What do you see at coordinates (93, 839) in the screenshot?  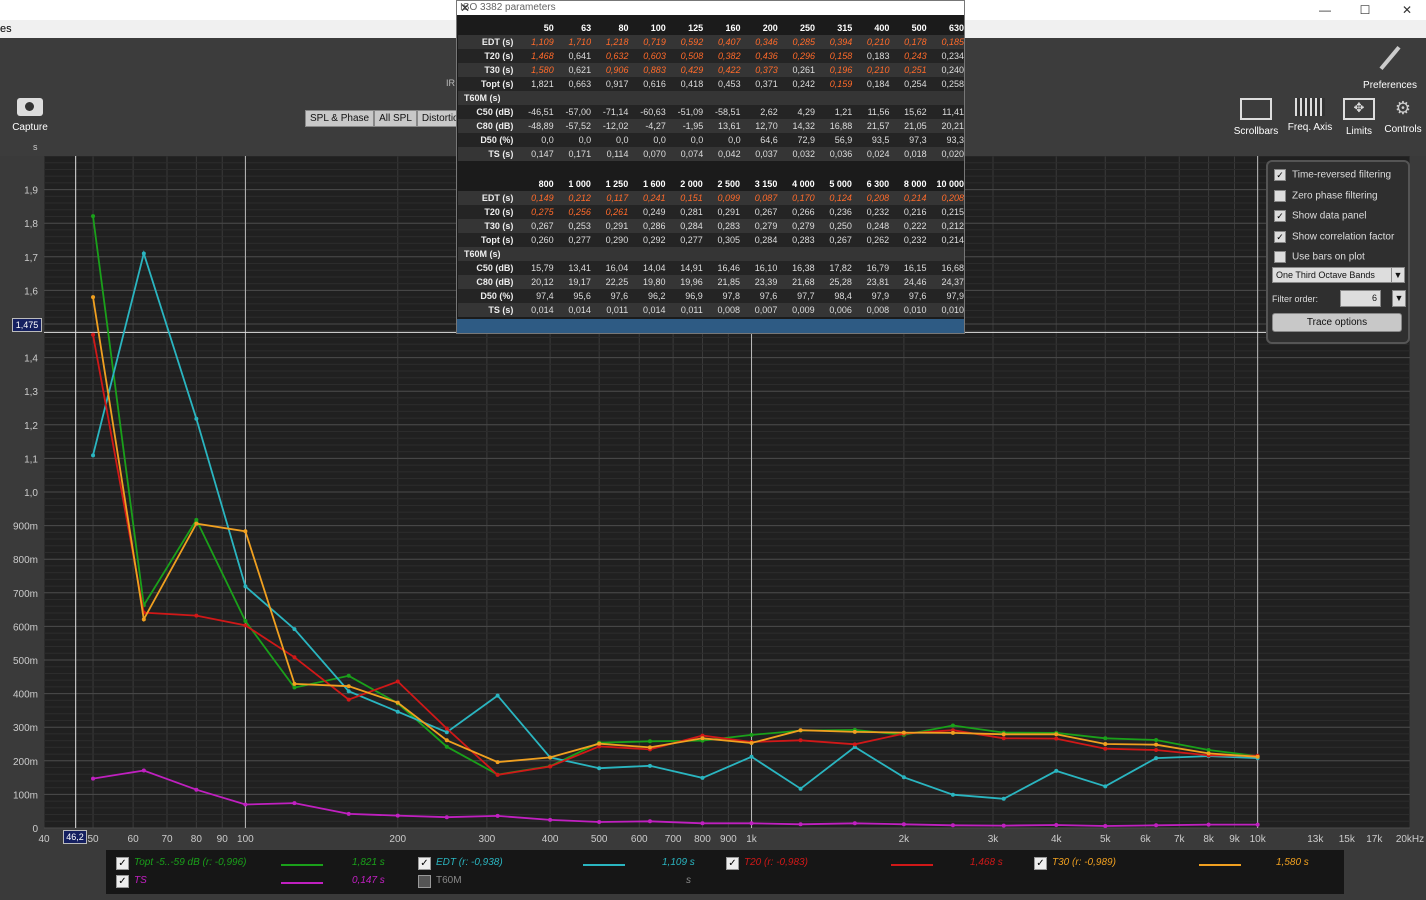 I see `x-tick-label: 50` at bounding box center [93, 839].